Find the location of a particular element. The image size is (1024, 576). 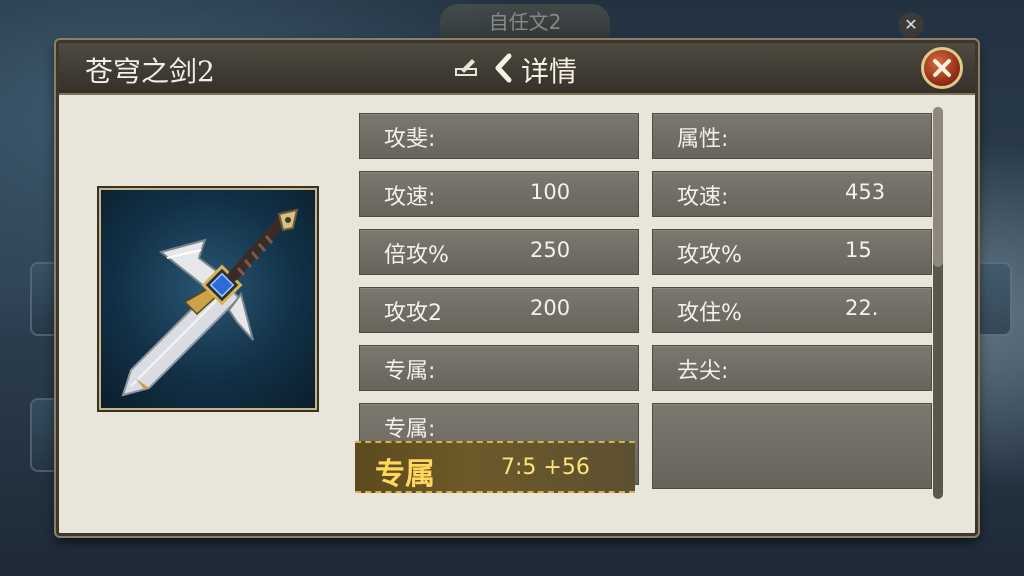

stat-value: 100 is located at coordinates (550, 192).